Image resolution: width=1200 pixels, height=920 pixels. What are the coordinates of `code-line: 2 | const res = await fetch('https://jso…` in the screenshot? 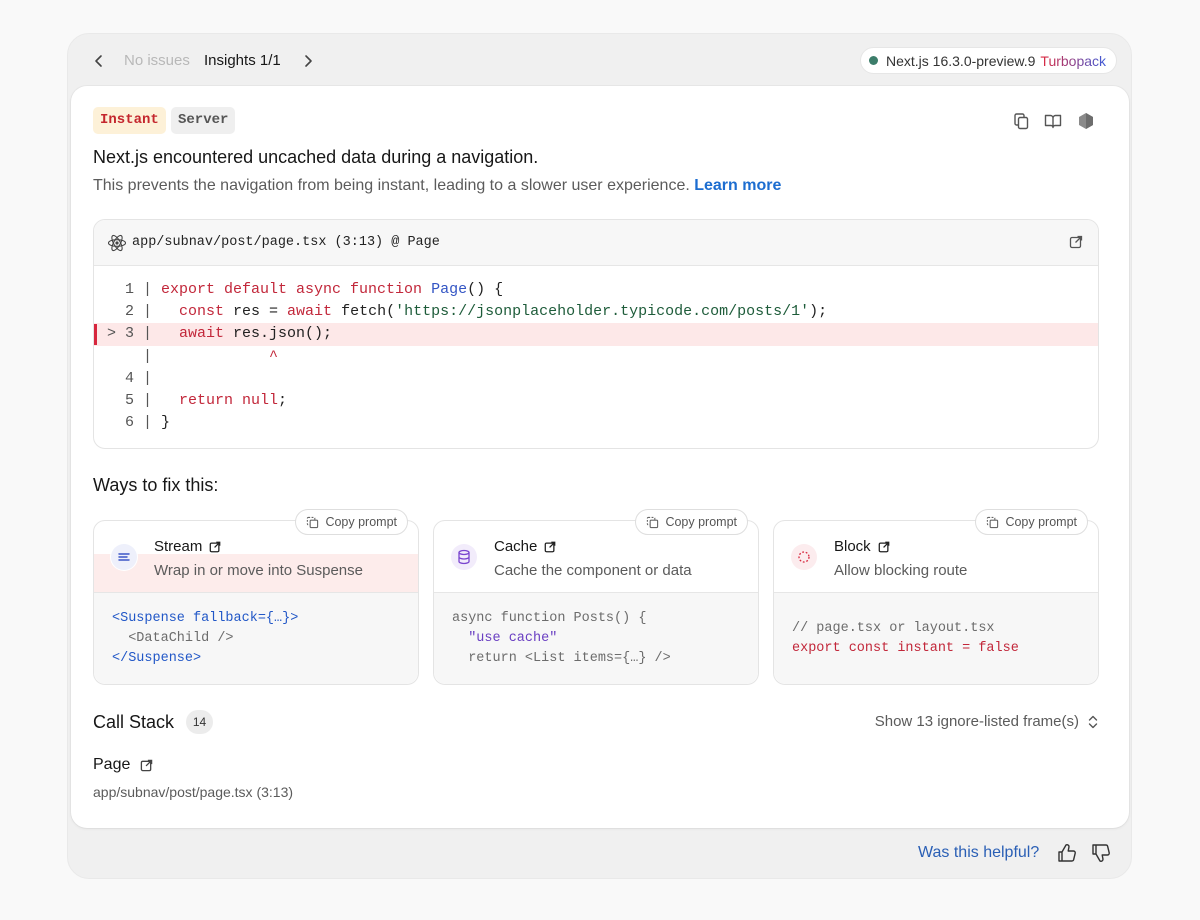 It's located at (476, 312).